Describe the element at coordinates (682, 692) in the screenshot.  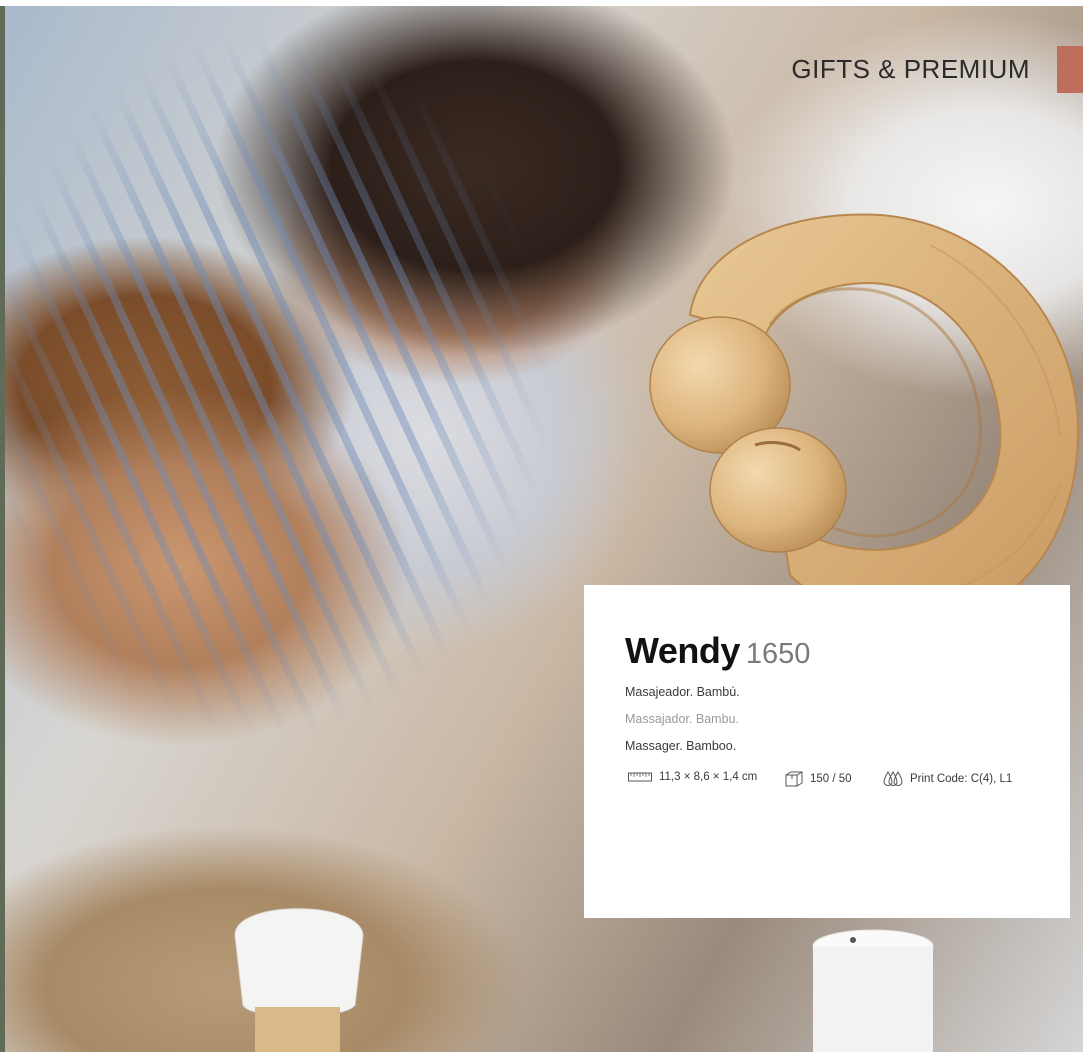
I see `description-spanish: Masajeador. Bambú.` at that location.